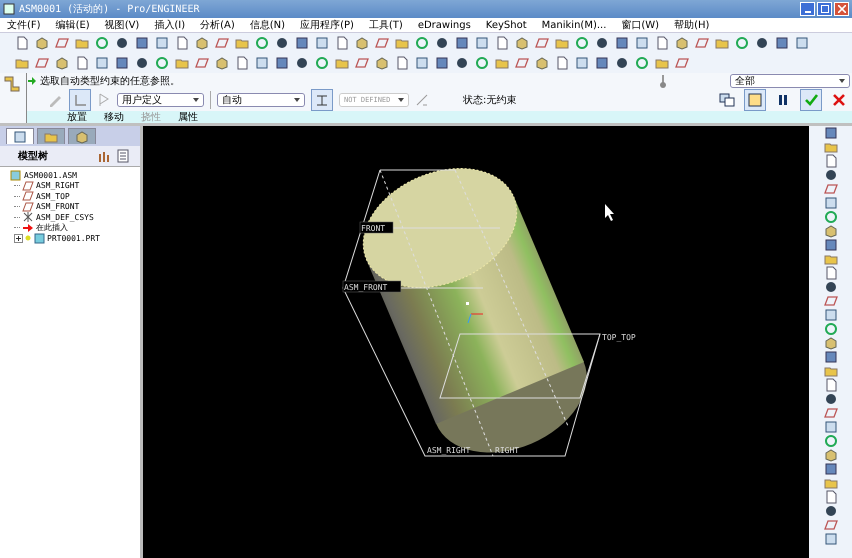  Describe the element at coordinates (727, 100) in the screenshot. I see `windows-icon` at that location.